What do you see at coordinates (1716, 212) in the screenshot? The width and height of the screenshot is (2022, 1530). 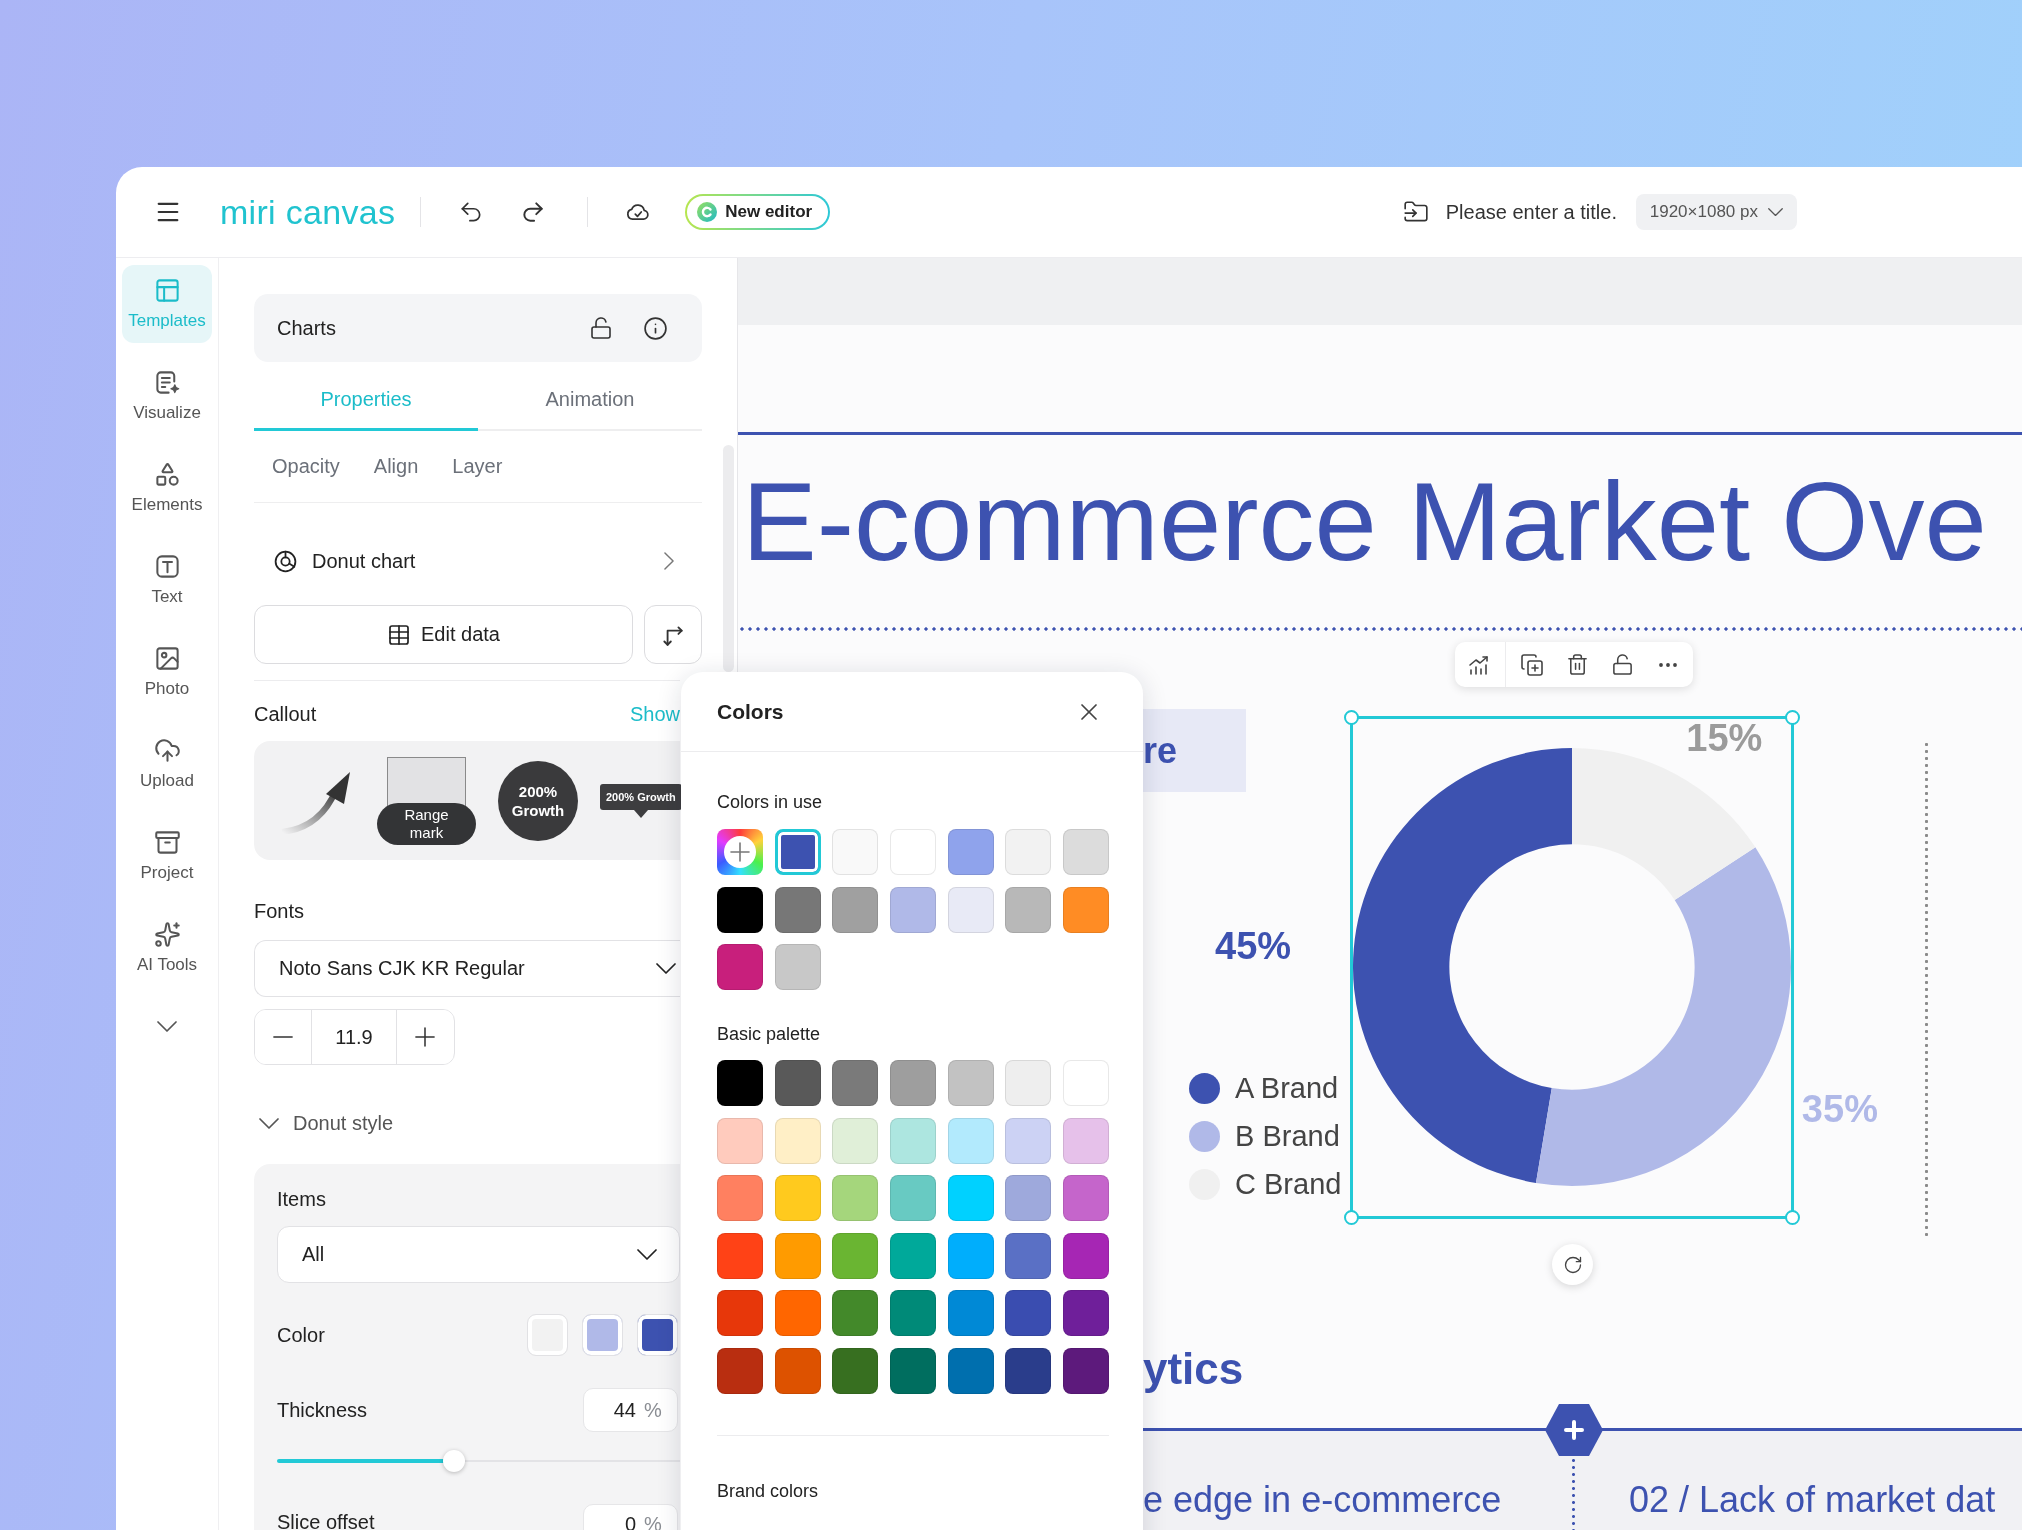 I see `canvas-size-select: 1920×1080 px` at bounding box center [1716, 212].